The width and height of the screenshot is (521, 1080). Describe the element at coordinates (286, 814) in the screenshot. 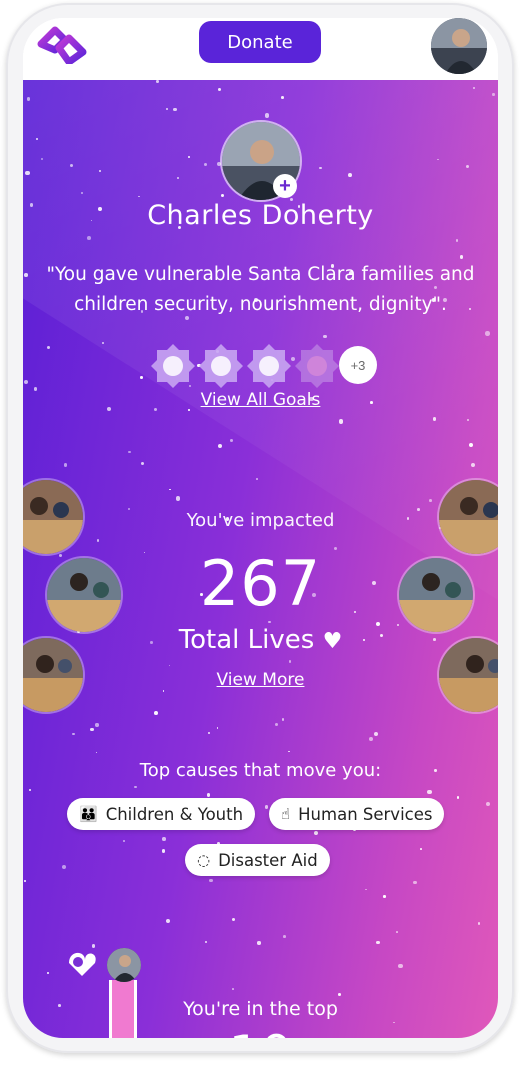

I see `helping-hand-icon: ☝` at that location.